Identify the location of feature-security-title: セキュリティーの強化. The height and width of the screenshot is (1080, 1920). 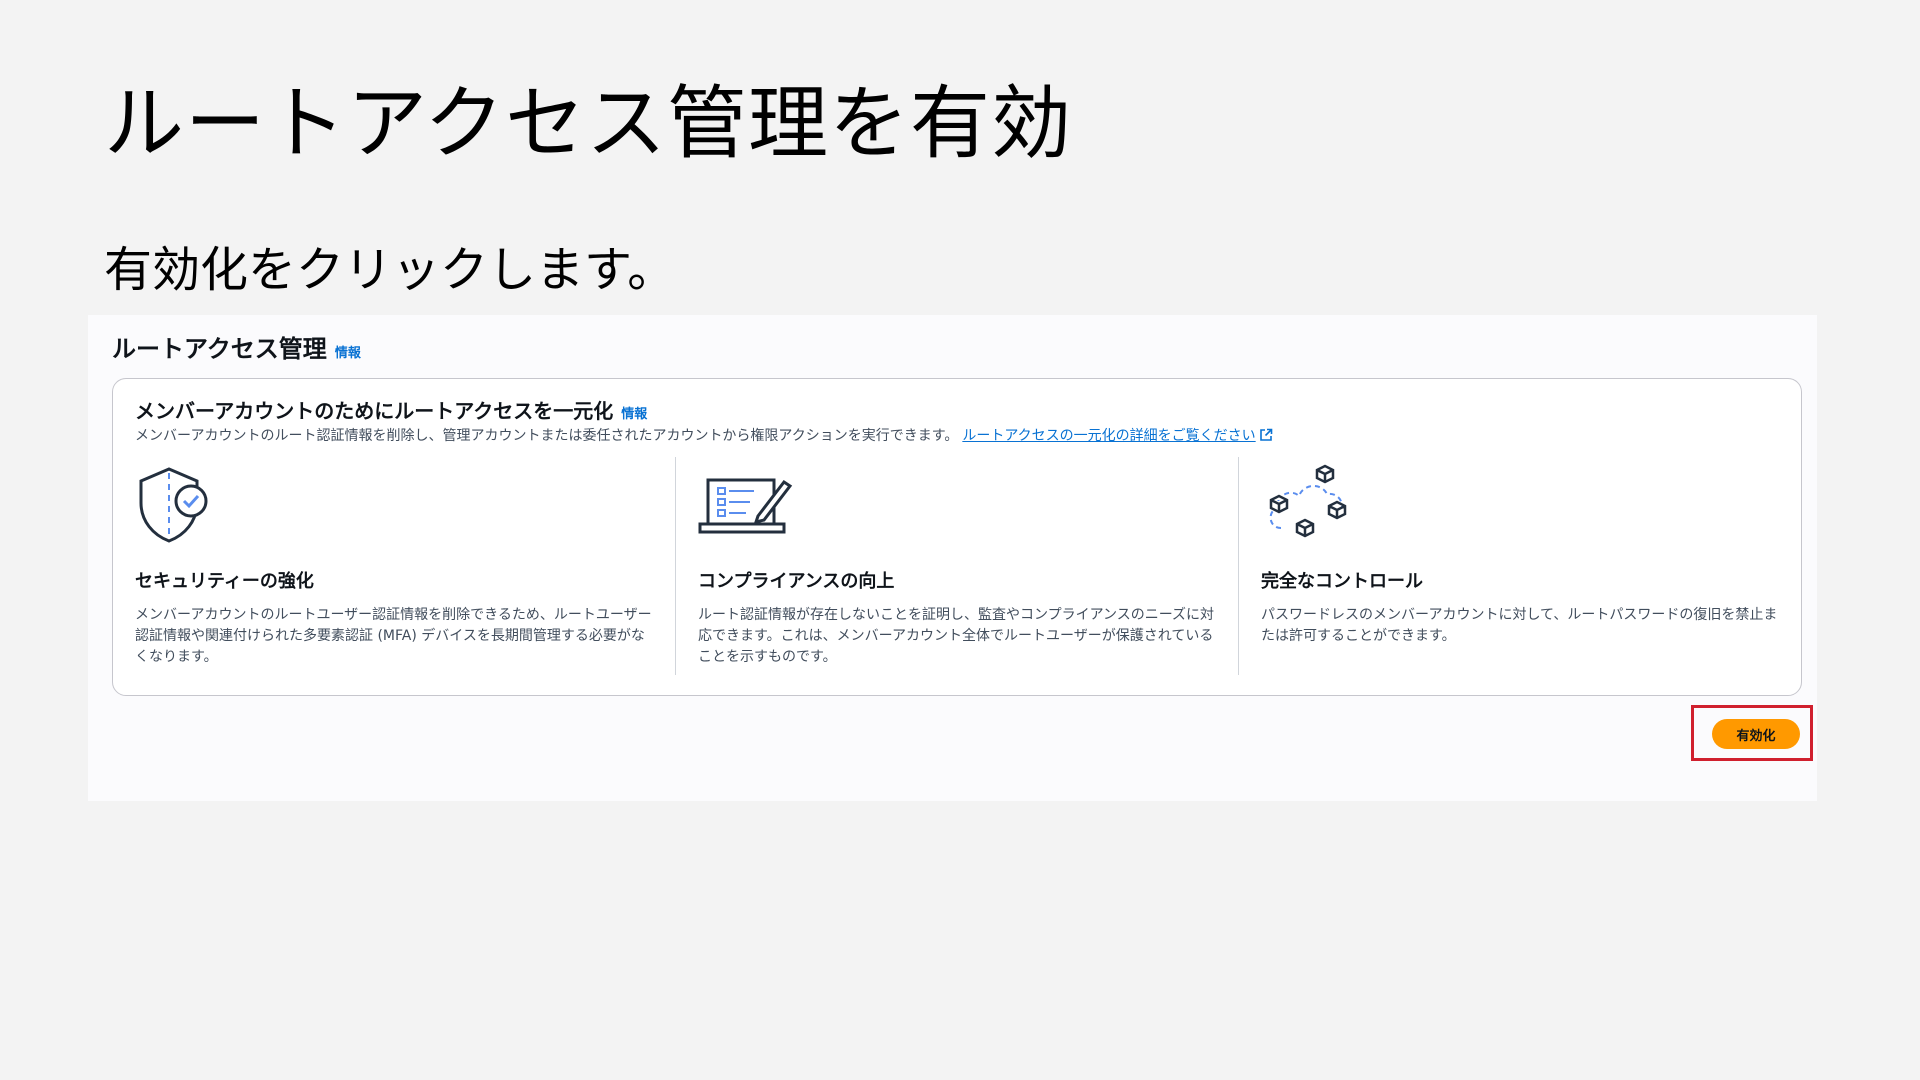
(224, 581).